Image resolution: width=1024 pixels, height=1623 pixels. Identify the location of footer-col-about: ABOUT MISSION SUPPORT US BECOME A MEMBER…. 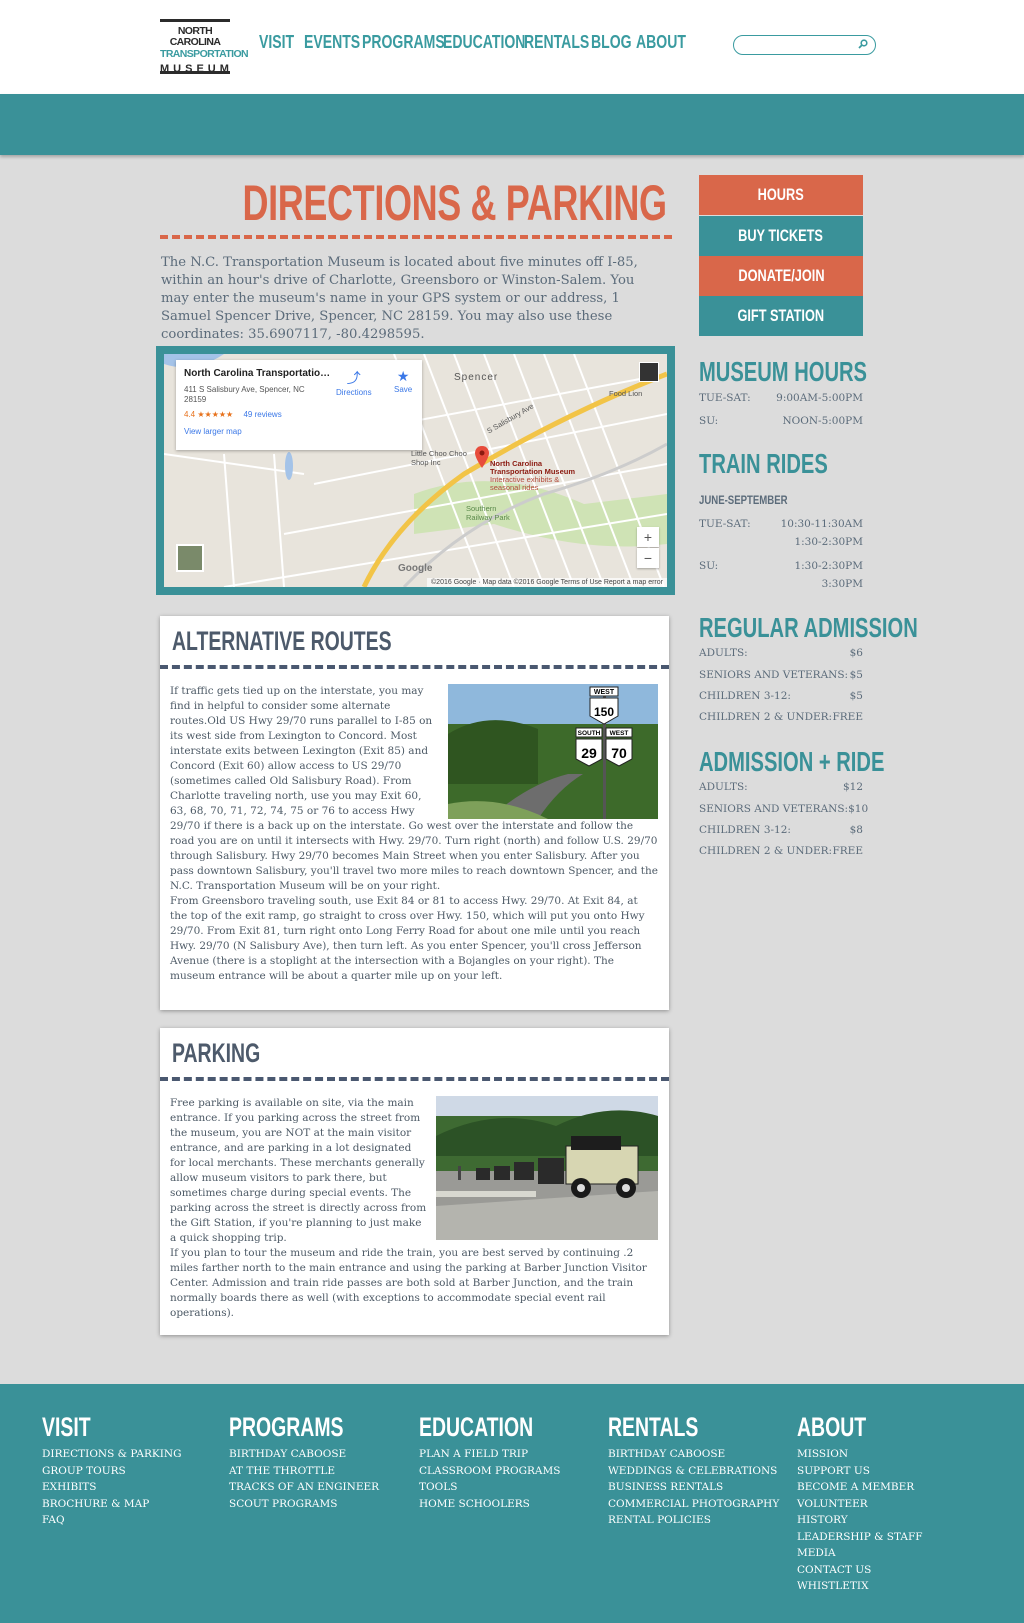
(860, 1503).